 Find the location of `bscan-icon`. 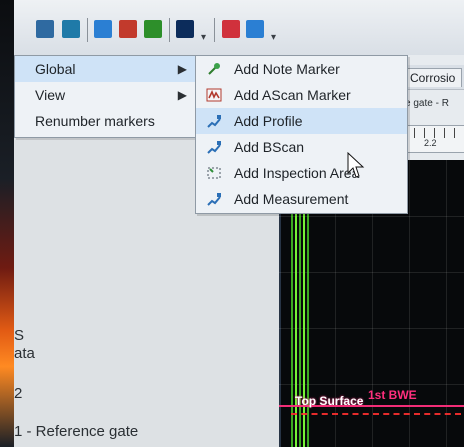

bscan-icon is located at coordinates (214, 147).